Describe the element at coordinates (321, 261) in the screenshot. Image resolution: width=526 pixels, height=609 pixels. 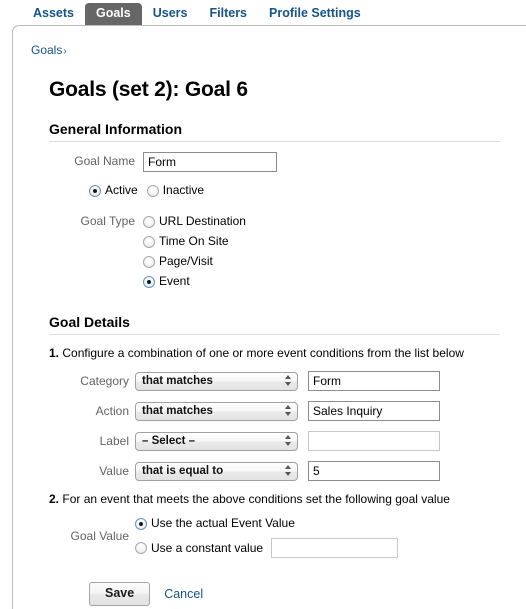
I see `goal-type-option-page-visit: Page/Visit` at that location.